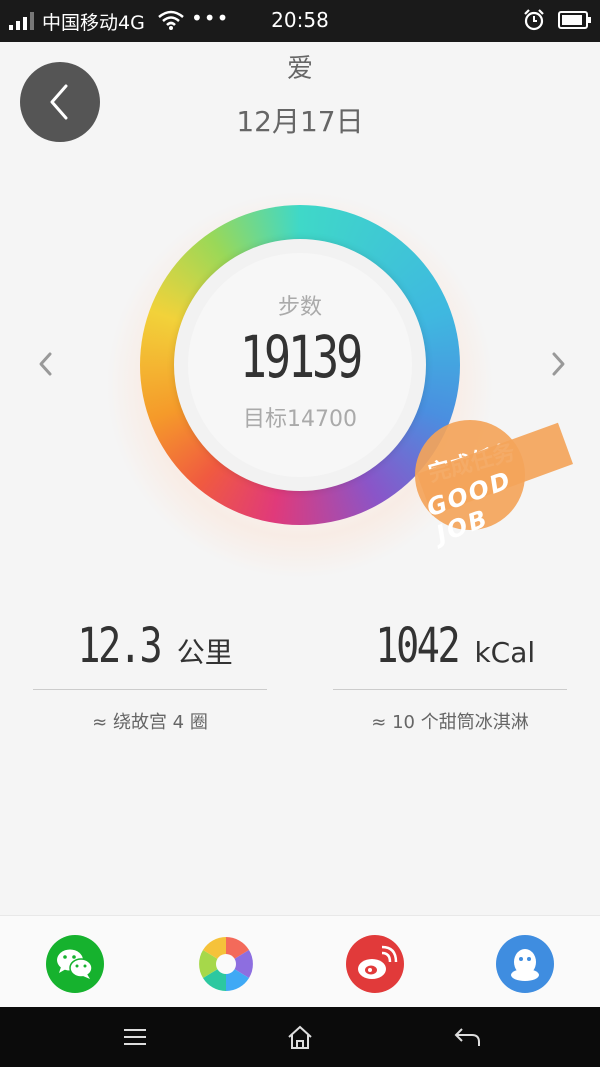 This screenshot has width=600, height=1067. What do you see at coordinates (300, 961) in the screenshot?
I see `share-bar` at bounding box center [300, 961].